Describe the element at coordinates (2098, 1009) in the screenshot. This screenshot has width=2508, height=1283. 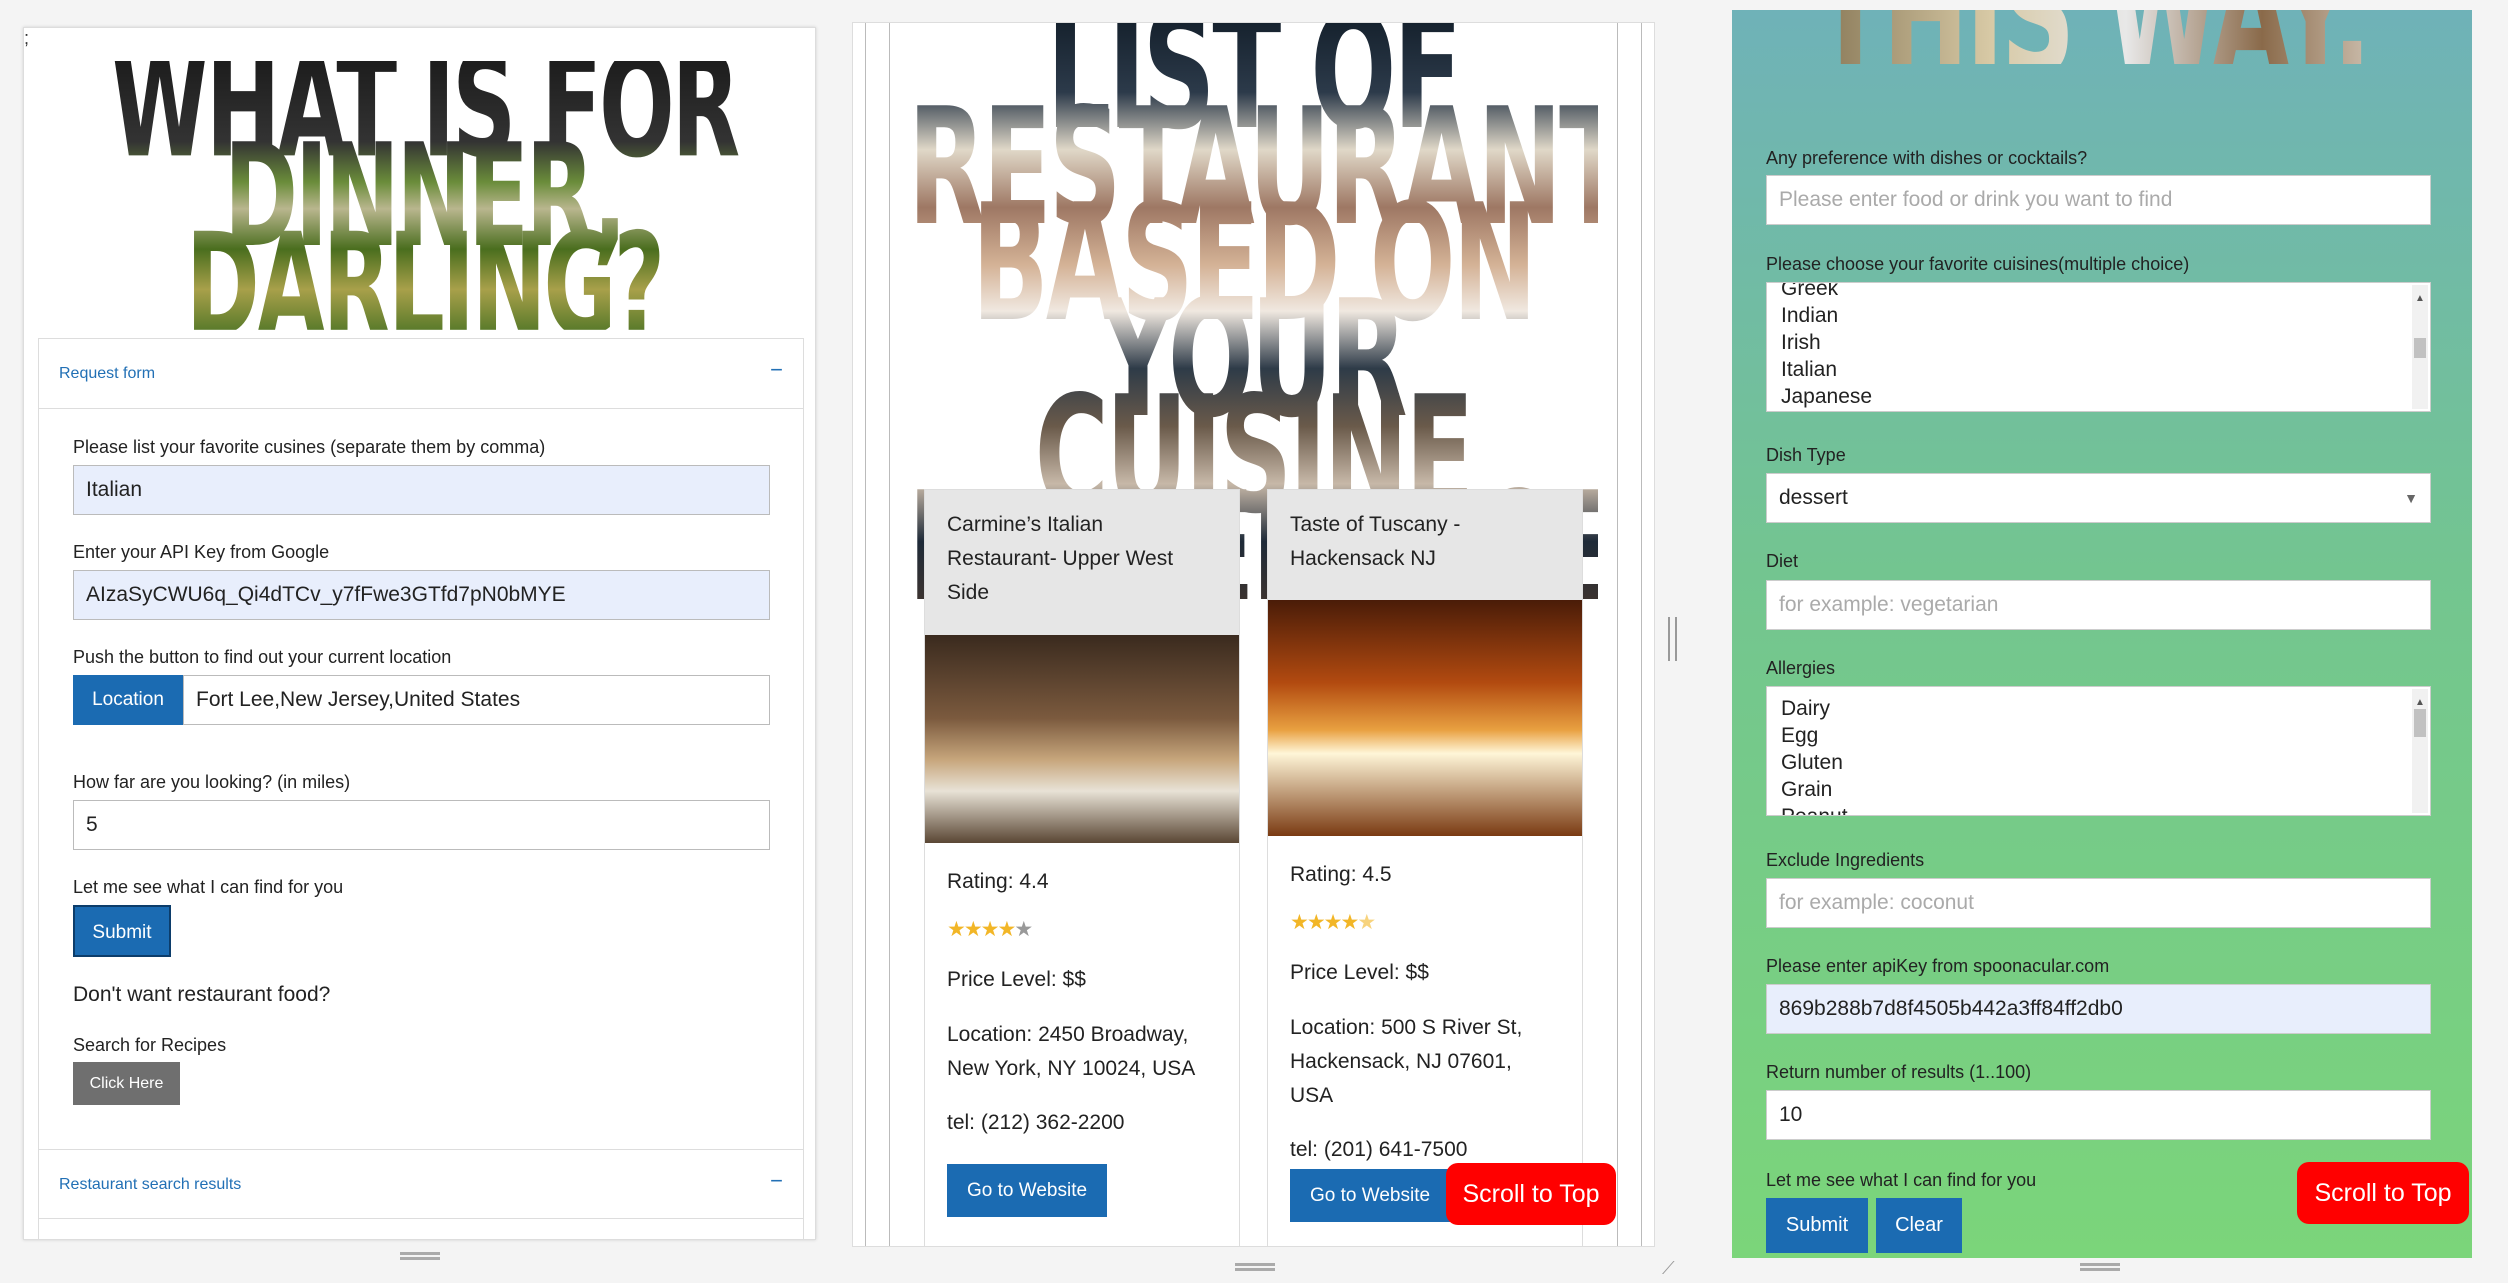
I see `apikey-input: 869b288b7d8f4505b442a3ff84ff2db0` at that location.